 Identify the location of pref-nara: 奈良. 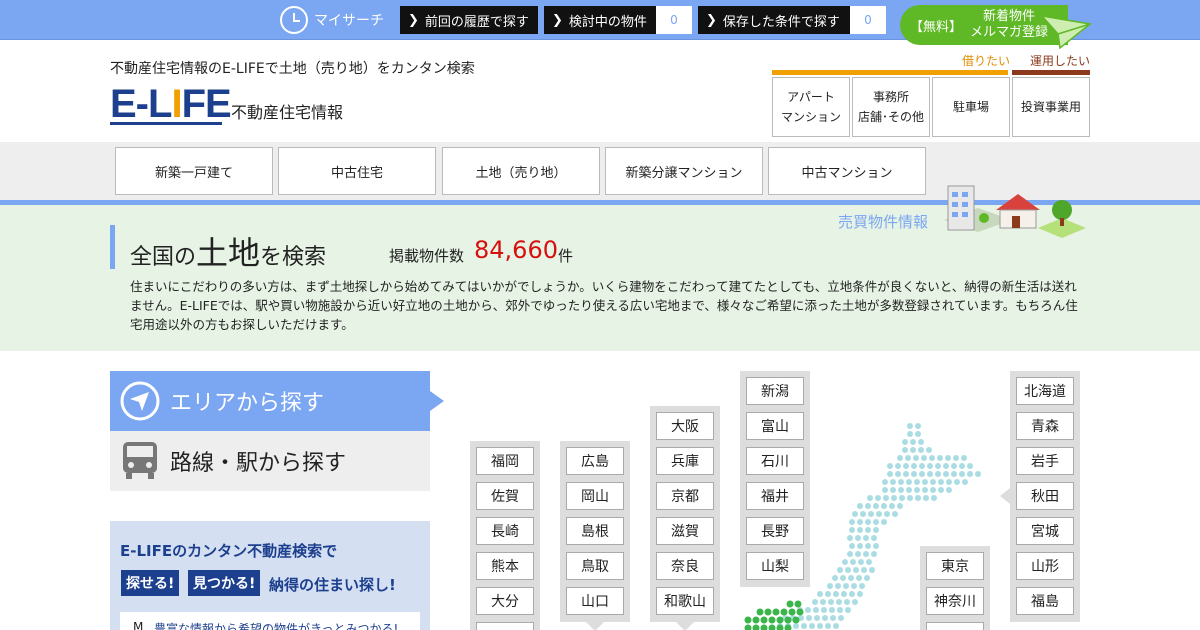
(685, 566).